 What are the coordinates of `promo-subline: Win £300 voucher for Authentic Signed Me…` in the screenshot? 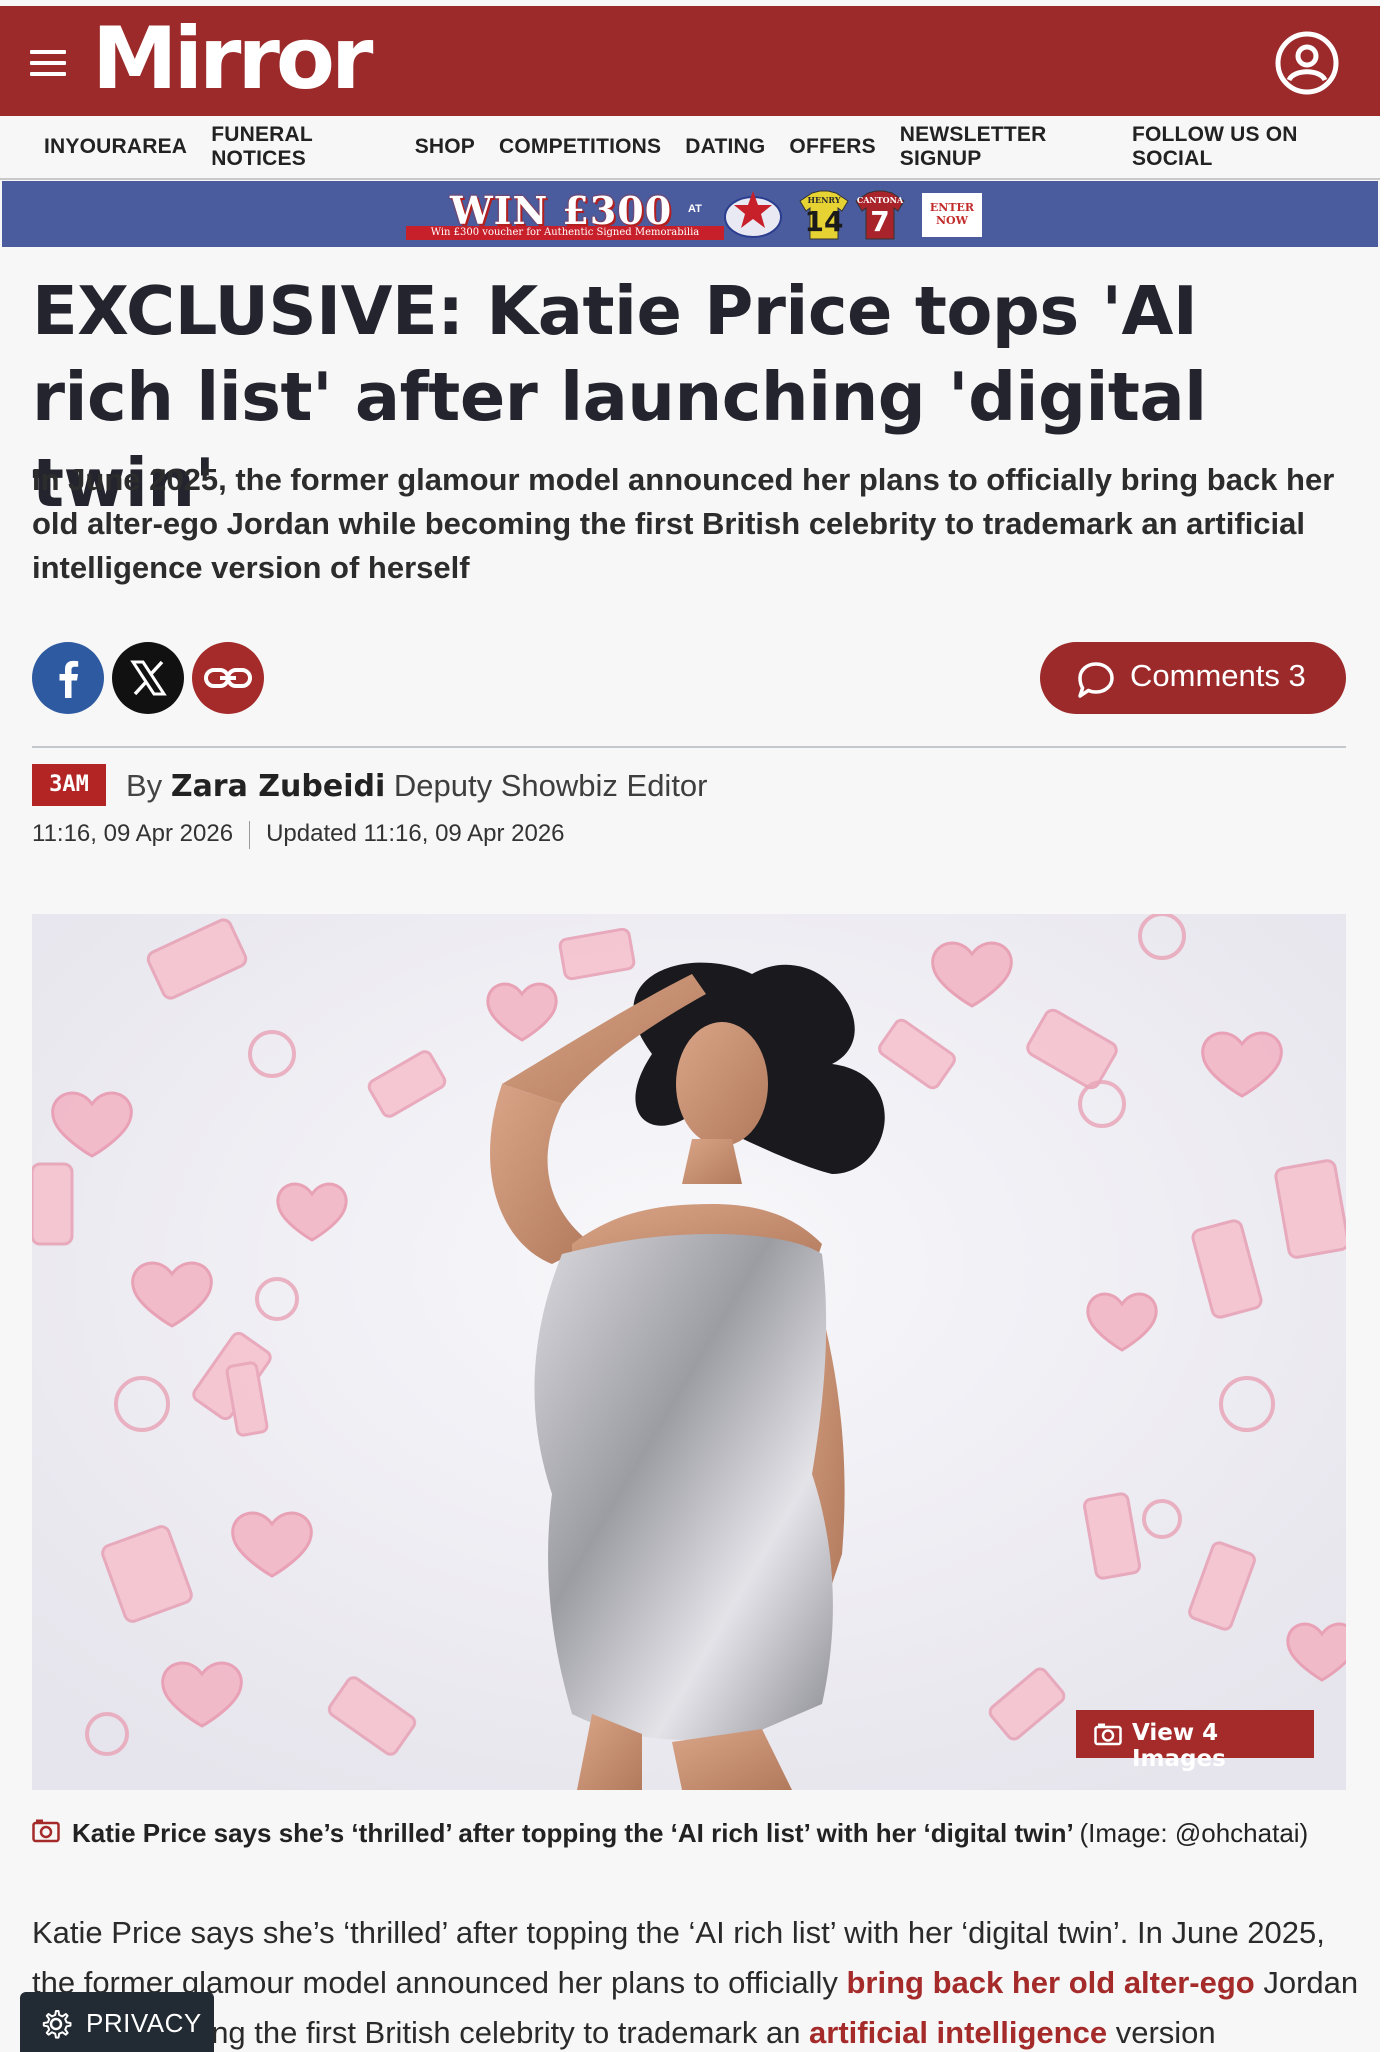 It's located at (565, 233).